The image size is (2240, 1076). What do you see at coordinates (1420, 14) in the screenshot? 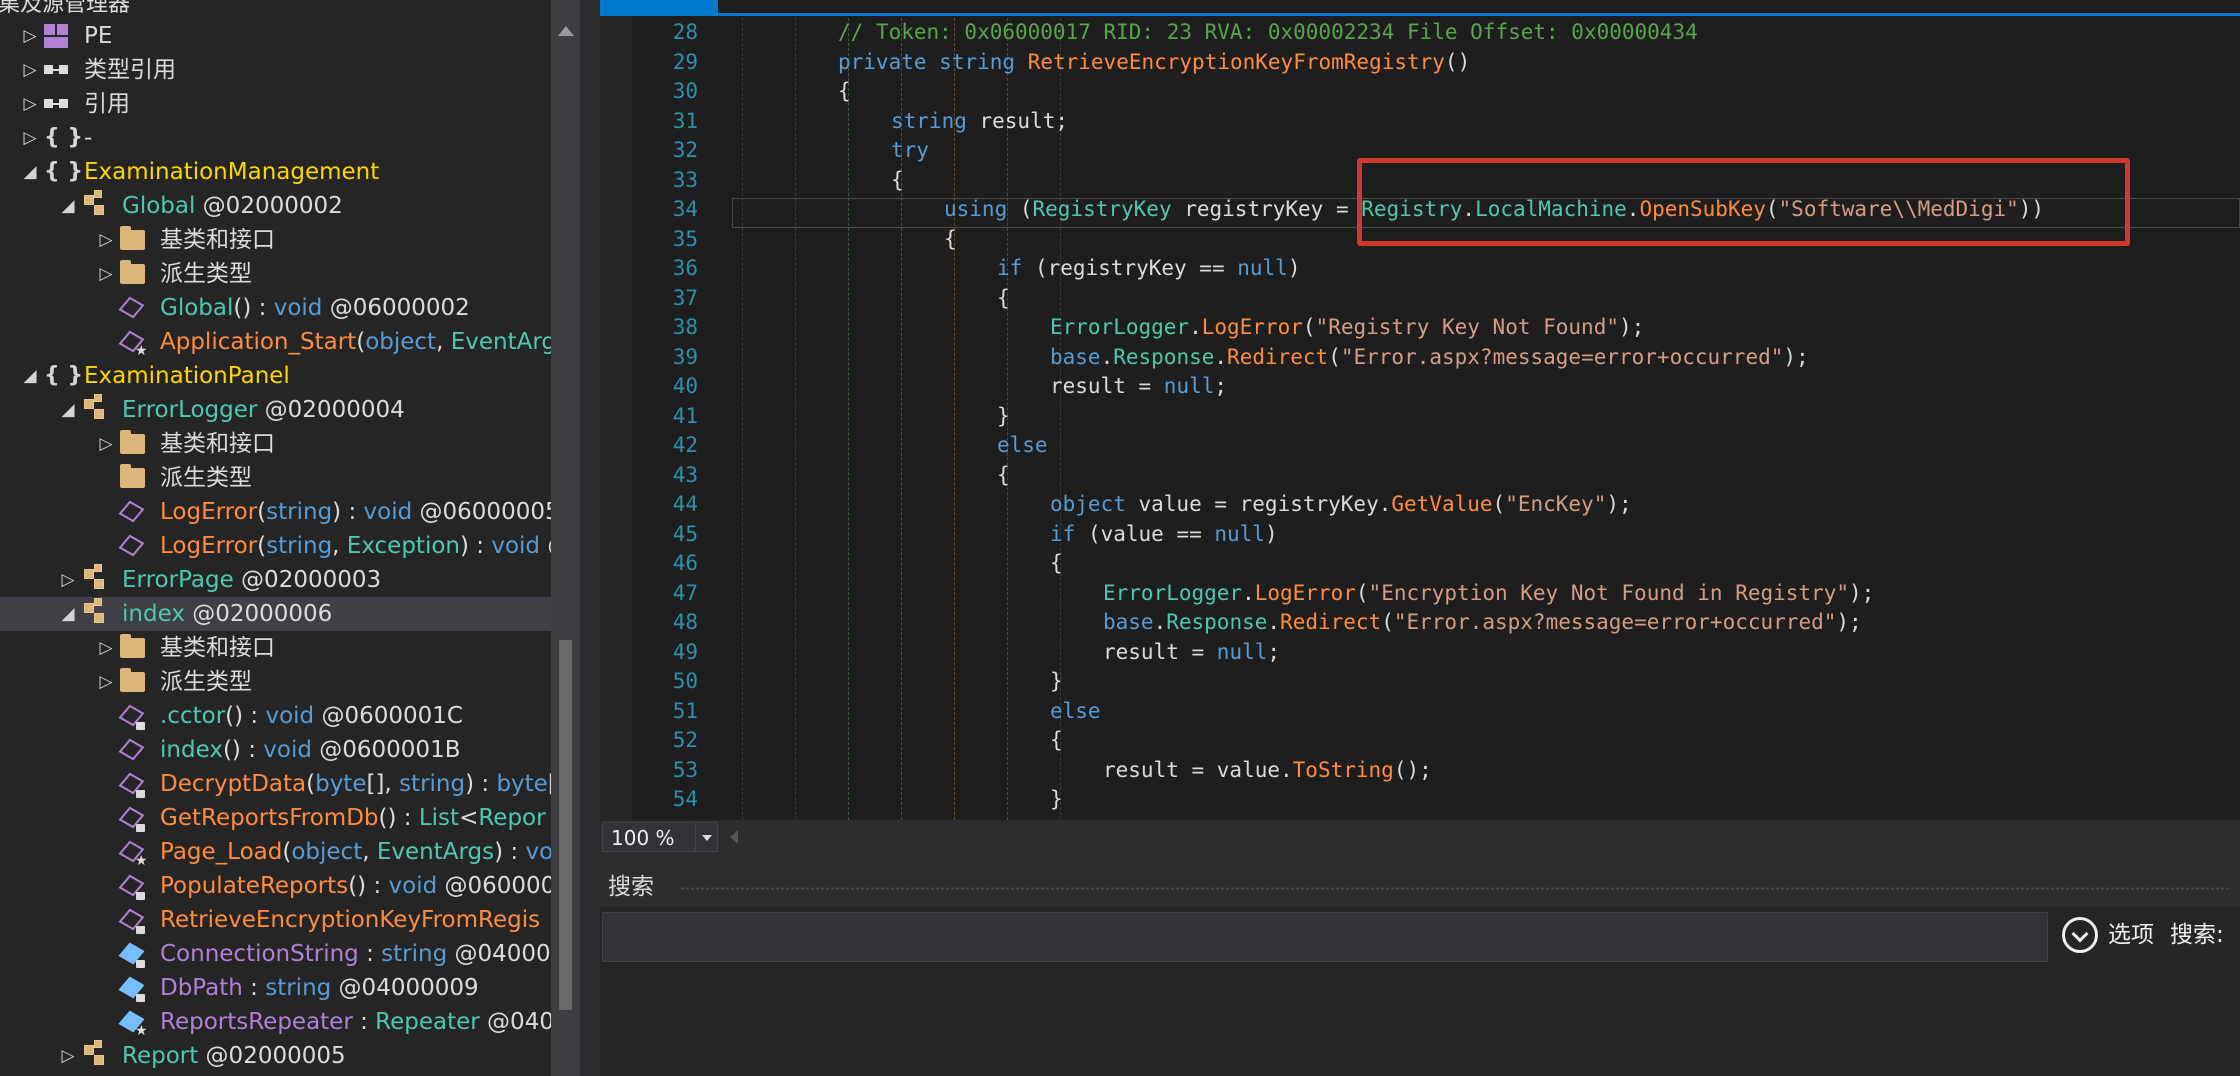
I see `tab-strip-accent` at bounding box center [1420, 14].